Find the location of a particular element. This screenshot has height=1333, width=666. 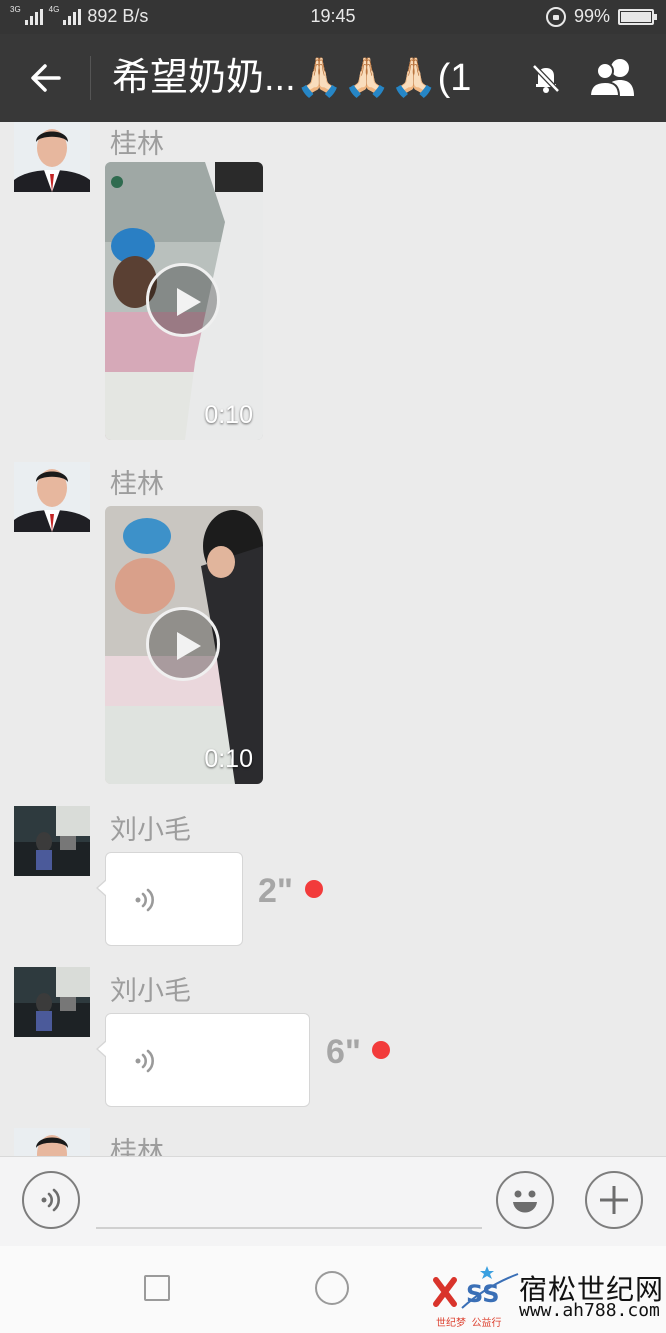

arrow-left-icon is located at coordinates (46, 78).